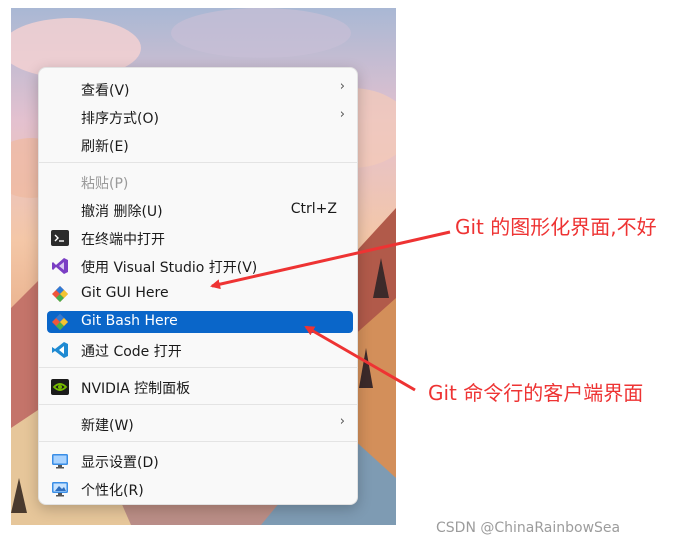 This screenshot has height=548, width=679. What do you see at coordinates (330, 311) in the screenshot?
I see `annotation-arrows` at bounding box center [330, 311].